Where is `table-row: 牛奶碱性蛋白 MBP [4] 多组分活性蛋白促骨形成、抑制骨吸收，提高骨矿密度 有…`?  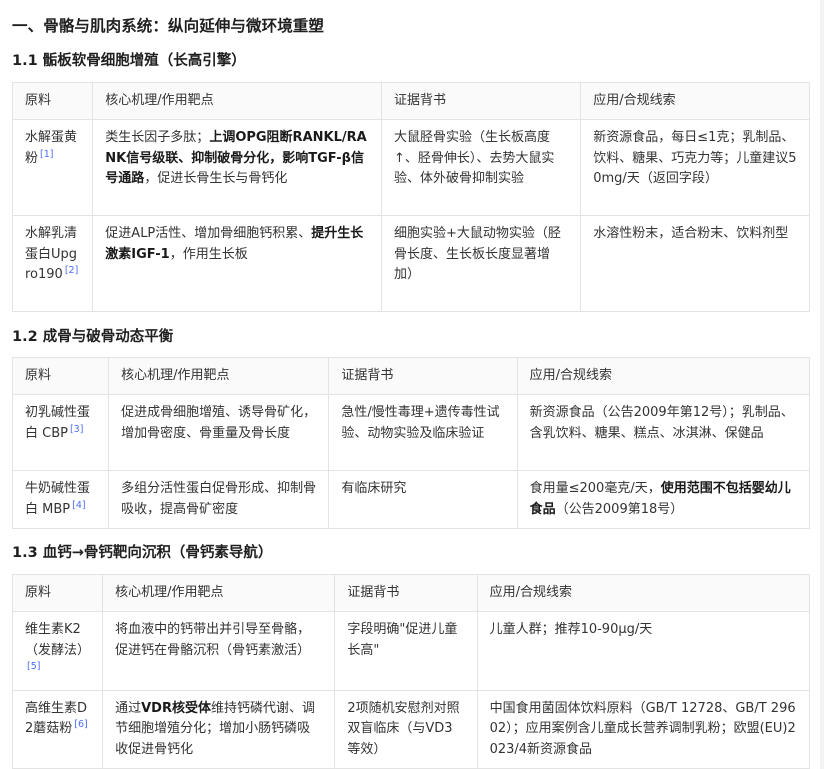 table-row: 牛奶碱性蛋白 MBP [4] 多组分活性蛋白促骨形成、抑制骨吸收，提高骨矿密度 有… is located at coordinates (411, 499).